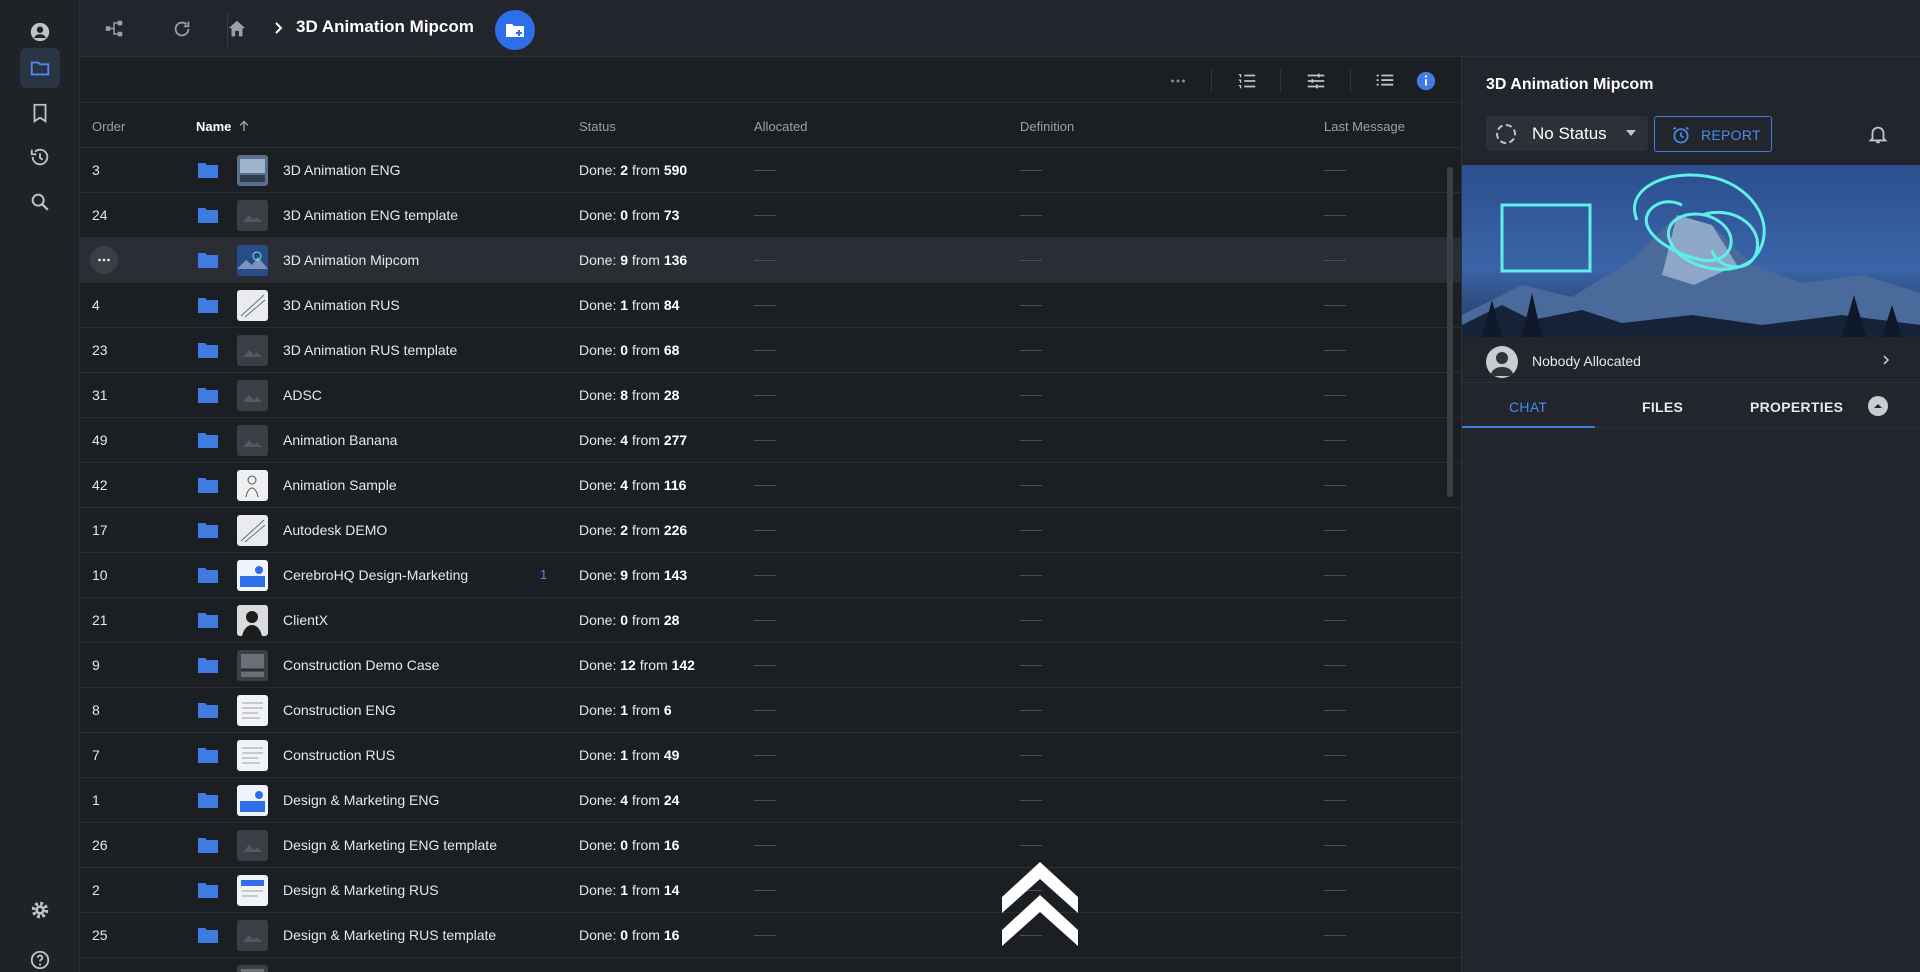 The image size is (1920, 972). Describe the element at coordinates (108, 126) in the screenshot. I see `column-order: Order` at that location.